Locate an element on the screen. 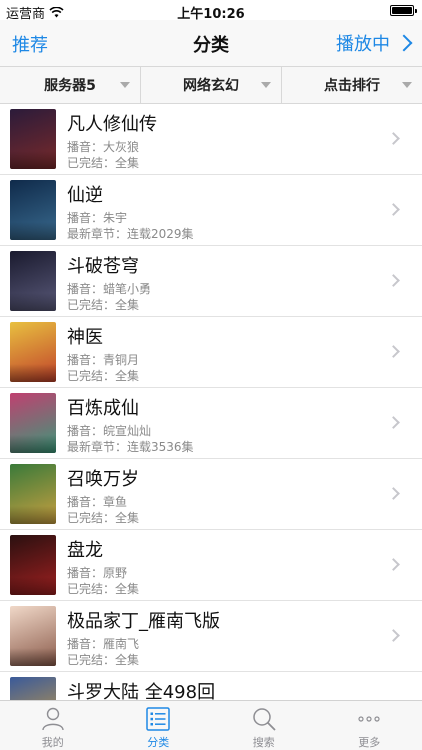 This screenshot has width=422, height=750. battery-icon is located at coordinates (403, 10).